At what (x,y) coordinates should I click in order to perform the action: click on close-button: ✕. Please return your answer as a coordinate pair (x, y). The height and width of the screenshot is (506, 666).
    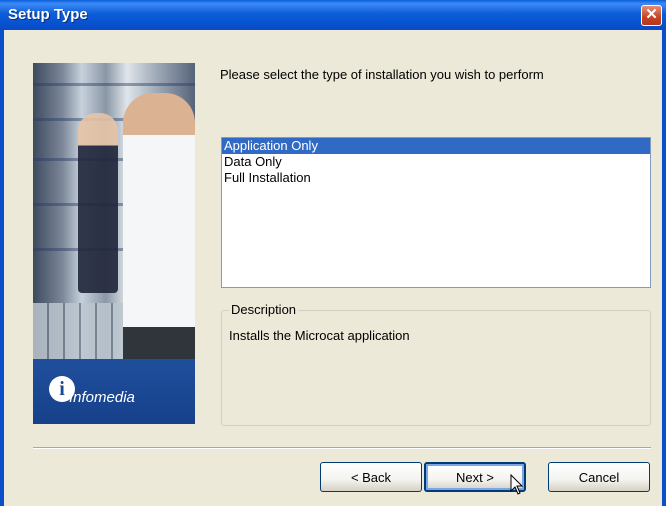
    Looking at the image, I should click on (651, 15).